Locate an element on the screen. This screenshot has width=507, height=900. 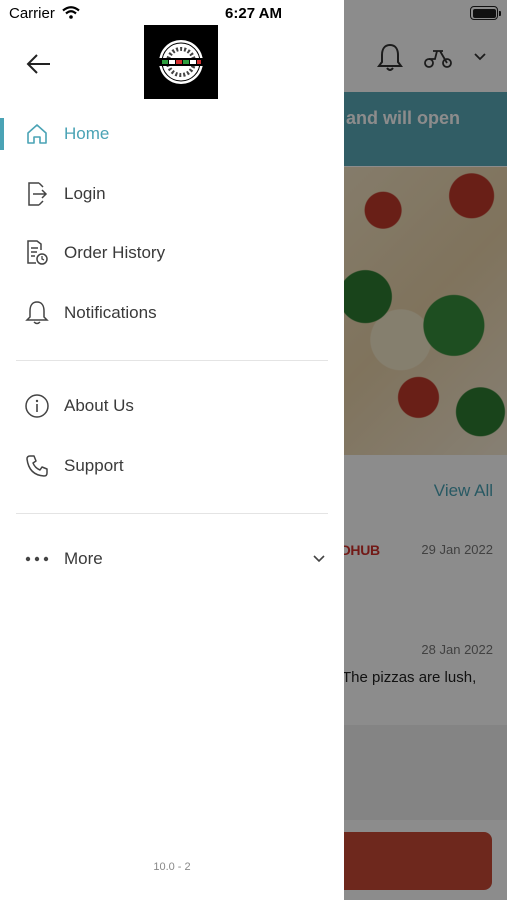
menu-item-notifications: Notifications is located at coordinates (172, 313).